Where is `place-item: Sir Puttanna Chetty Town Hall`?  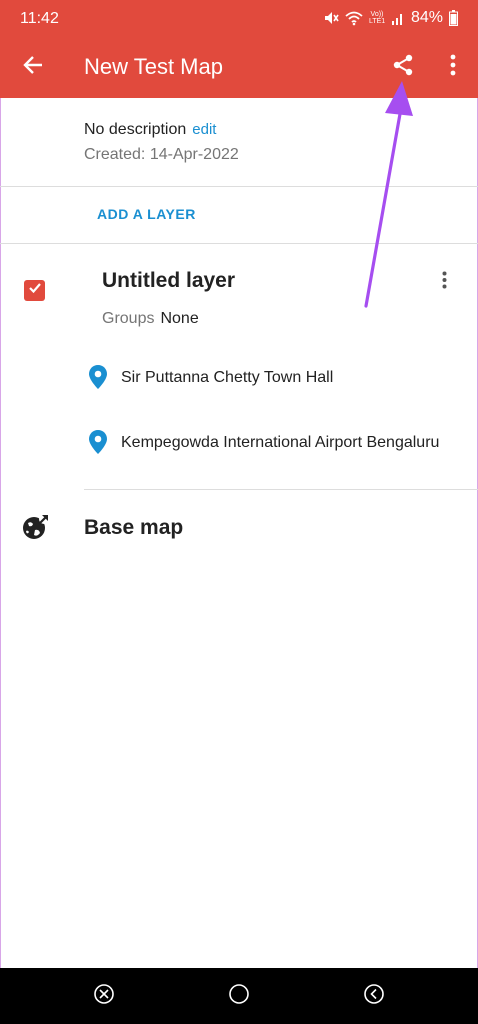
place-item: Sir Puttanna Chetty Town Hall is located at coordinates (278, 378).